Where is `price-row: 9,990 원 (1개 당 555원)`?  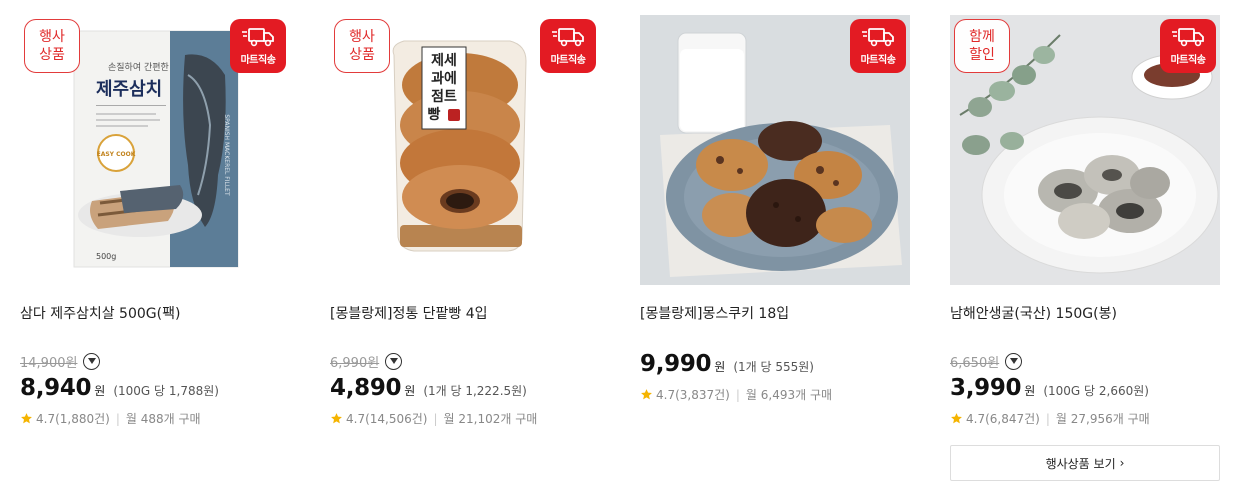 price-row: 9,990 원 (1개 당 555원) is located at coordinates (775, 364).